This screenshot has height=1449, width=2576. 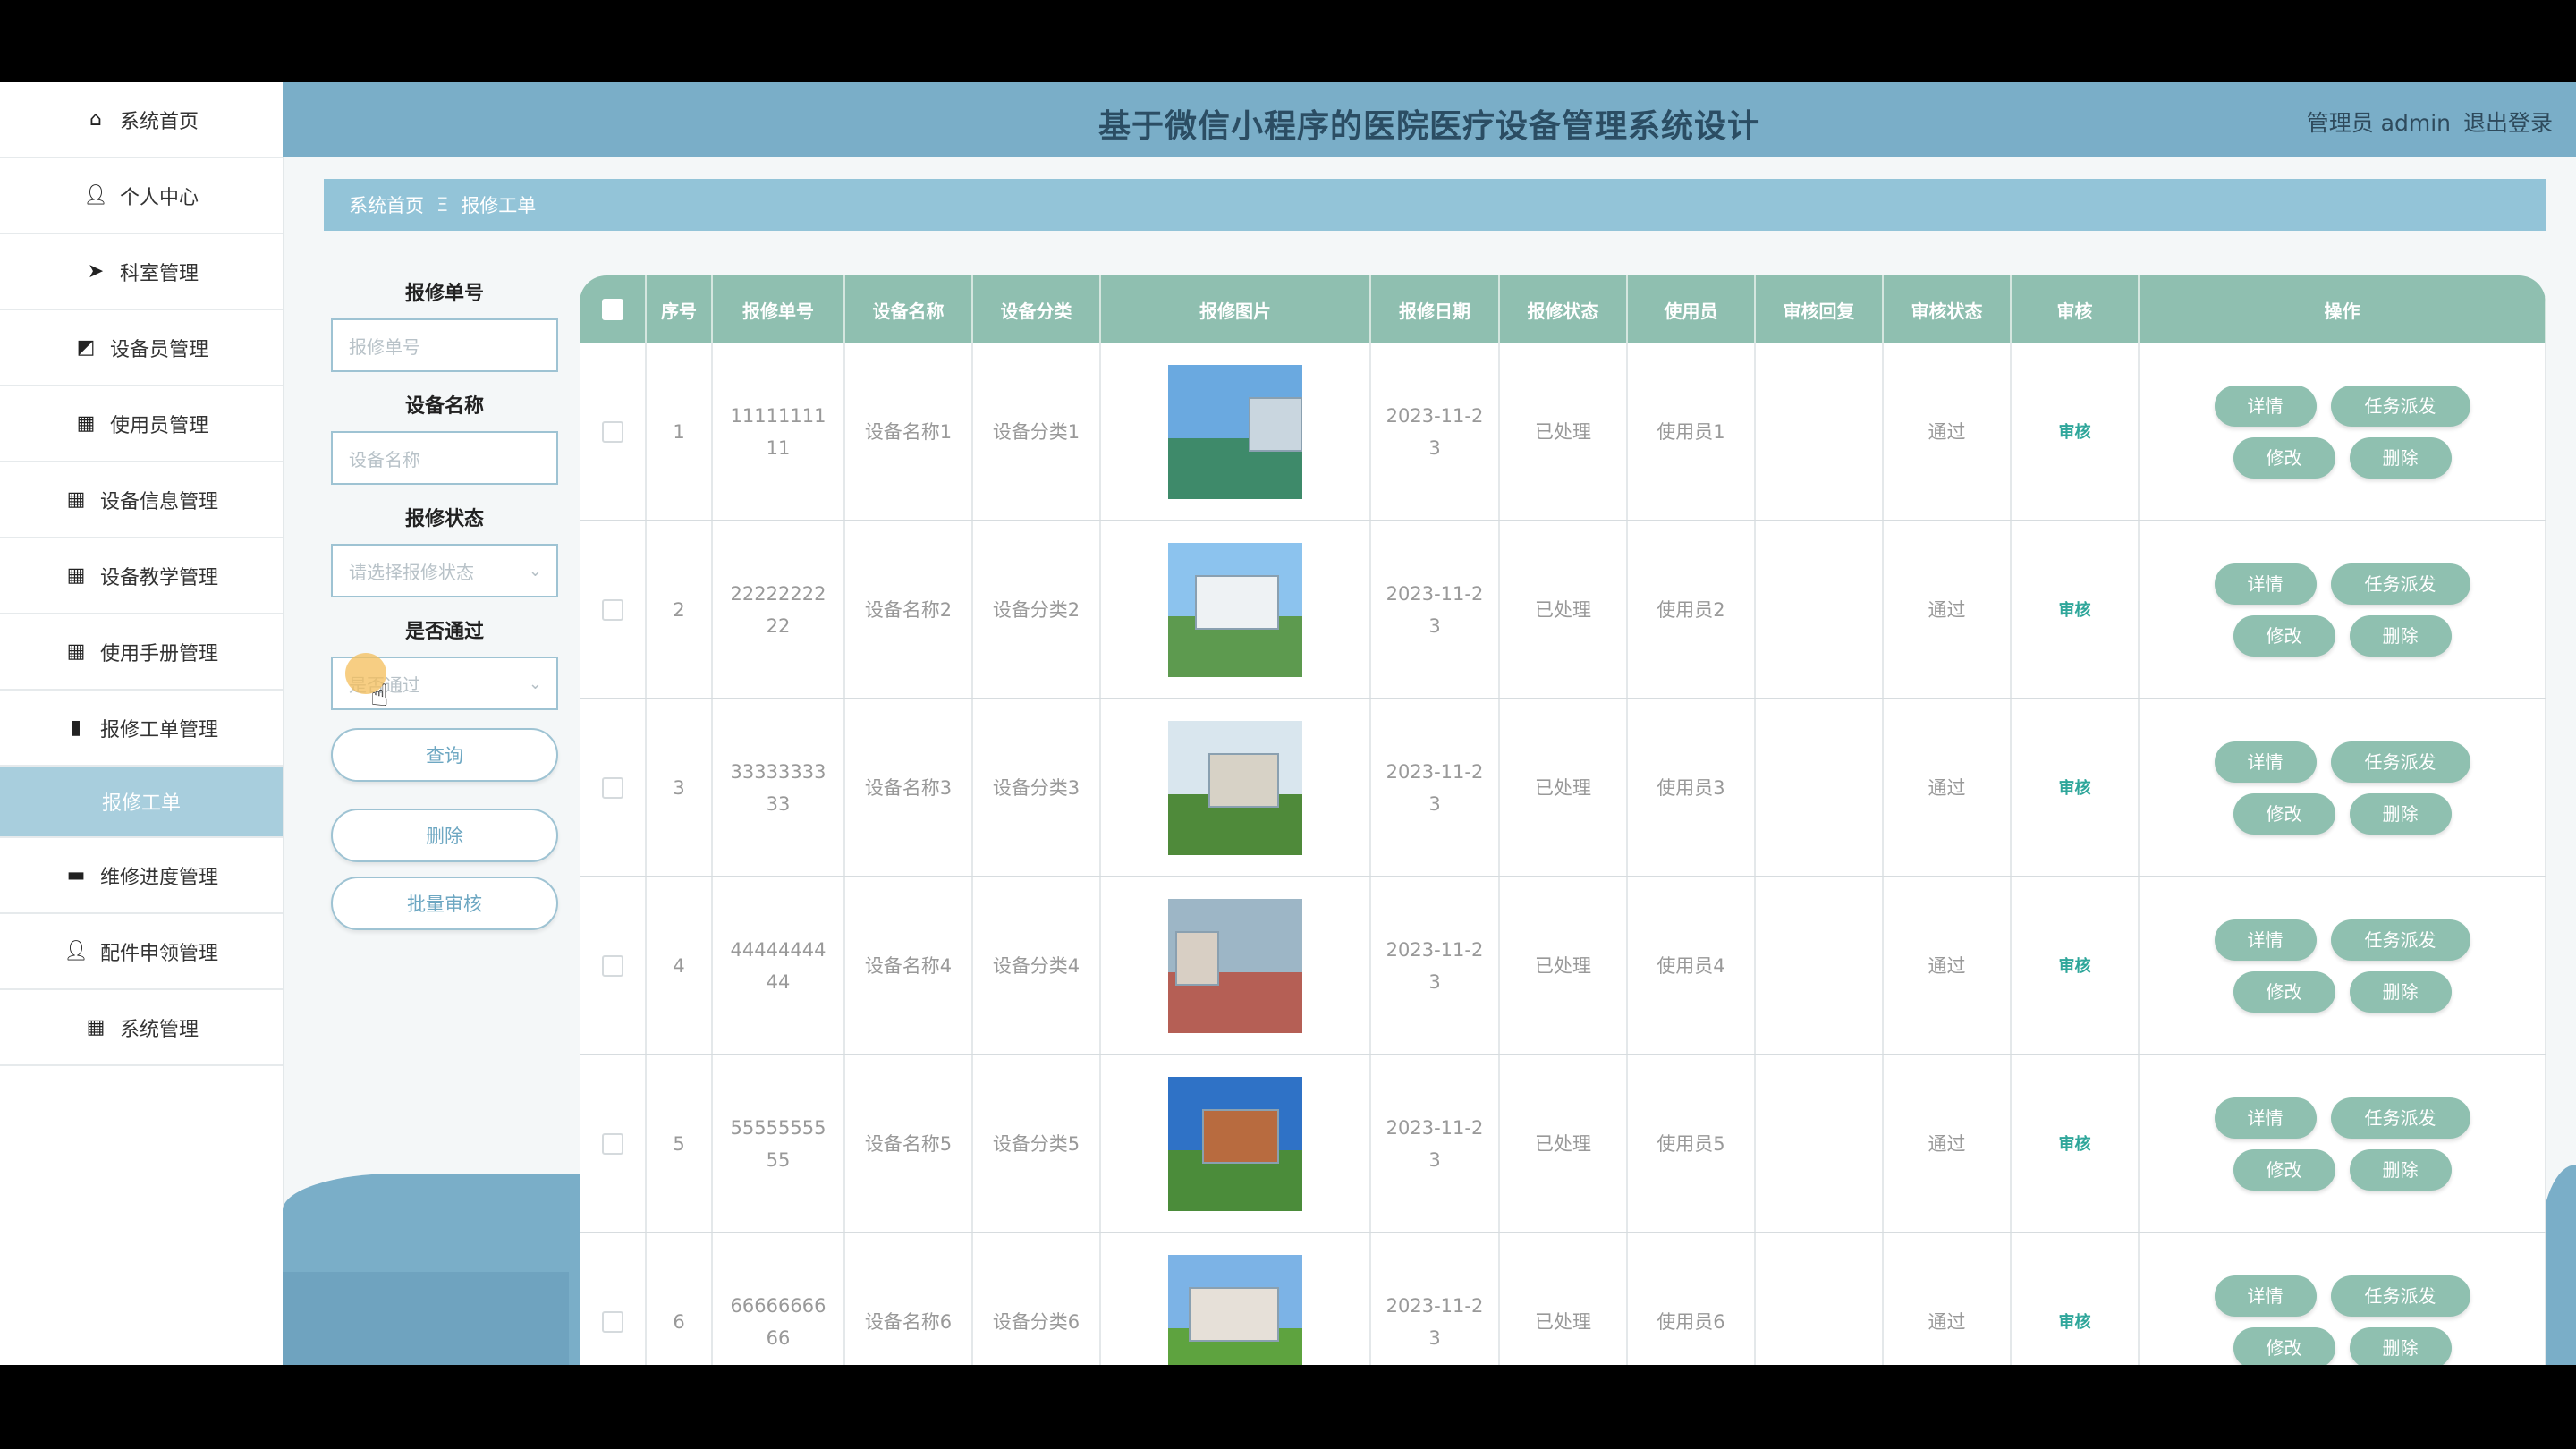 What do you see at coordinates (141, 120) in the screenshot?
I see `sidebar-item-home: ⌂ 系统首页` at bounding box center [141, 120].